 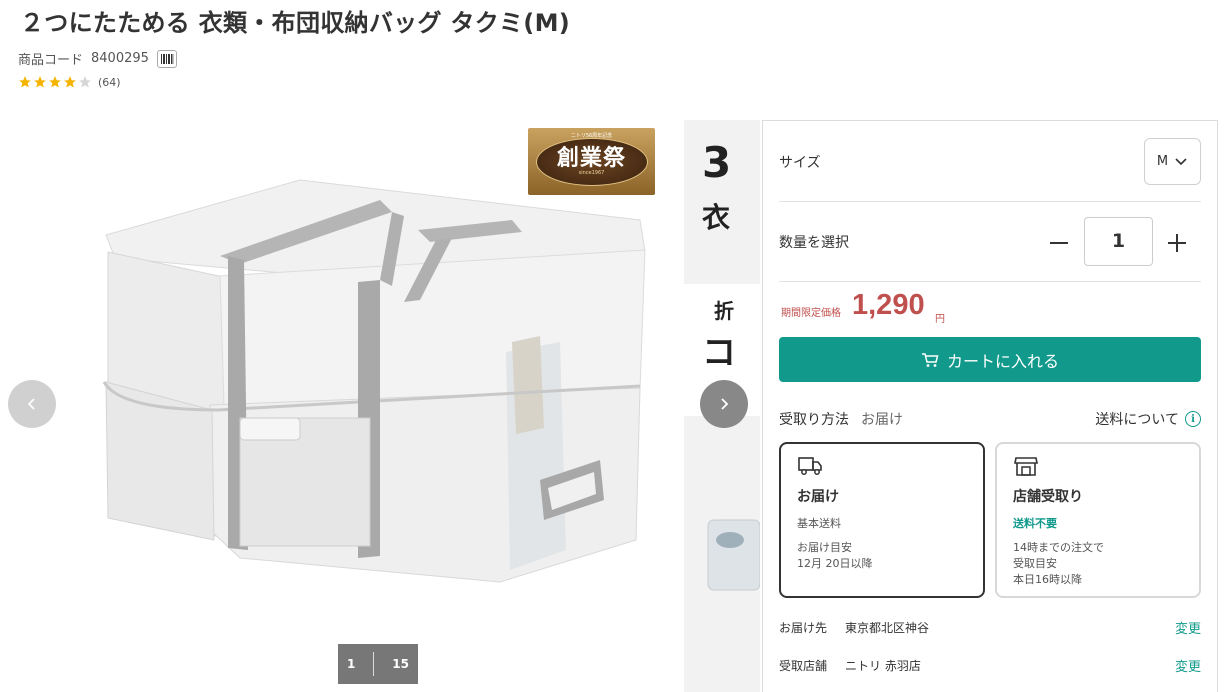 I want to click on image-counter-current: 1, so click(x=351, y=664).